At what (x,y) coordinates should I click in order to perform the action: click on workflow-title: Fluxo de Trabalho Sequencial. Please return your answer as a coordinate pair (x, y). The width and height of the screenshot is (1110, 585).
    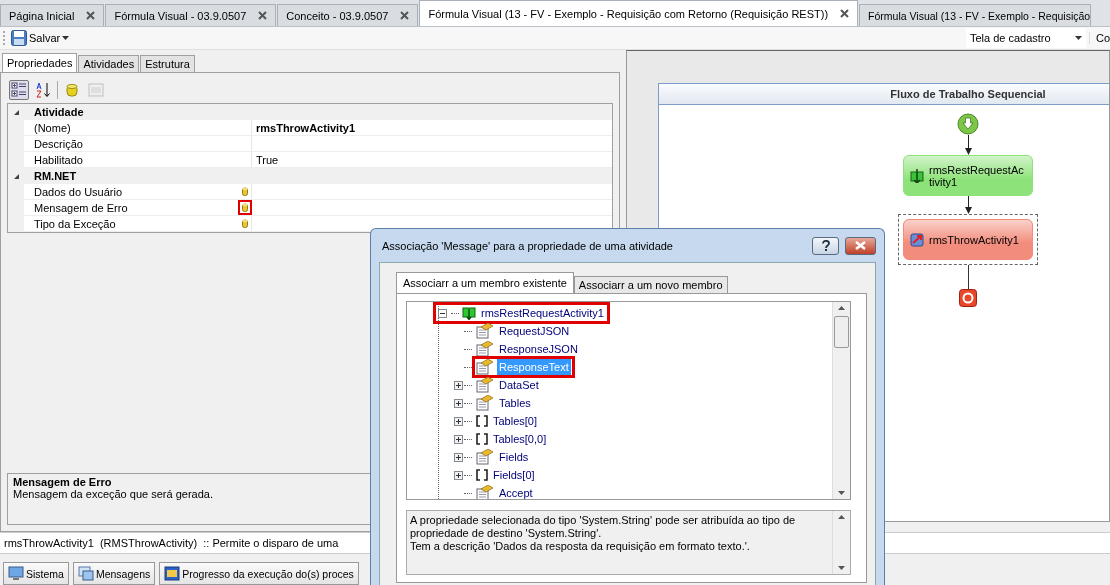
    Looking at the image, I should click on (968, 94).